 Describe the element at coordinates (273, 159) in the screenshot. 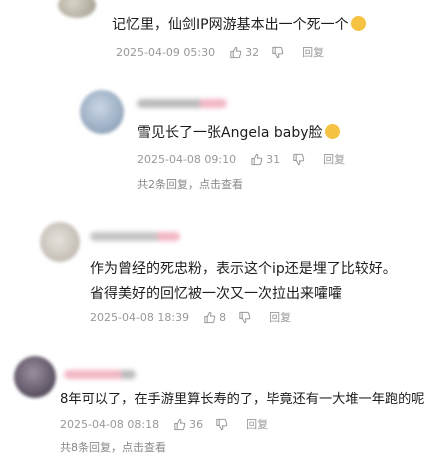

I see `like-count: 31` at that location.